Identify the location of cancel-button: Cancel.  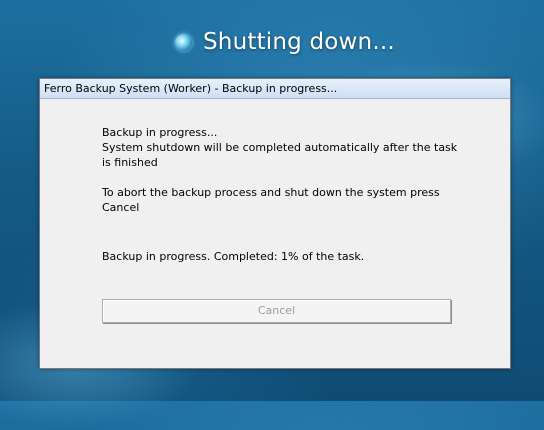
(276, 311).